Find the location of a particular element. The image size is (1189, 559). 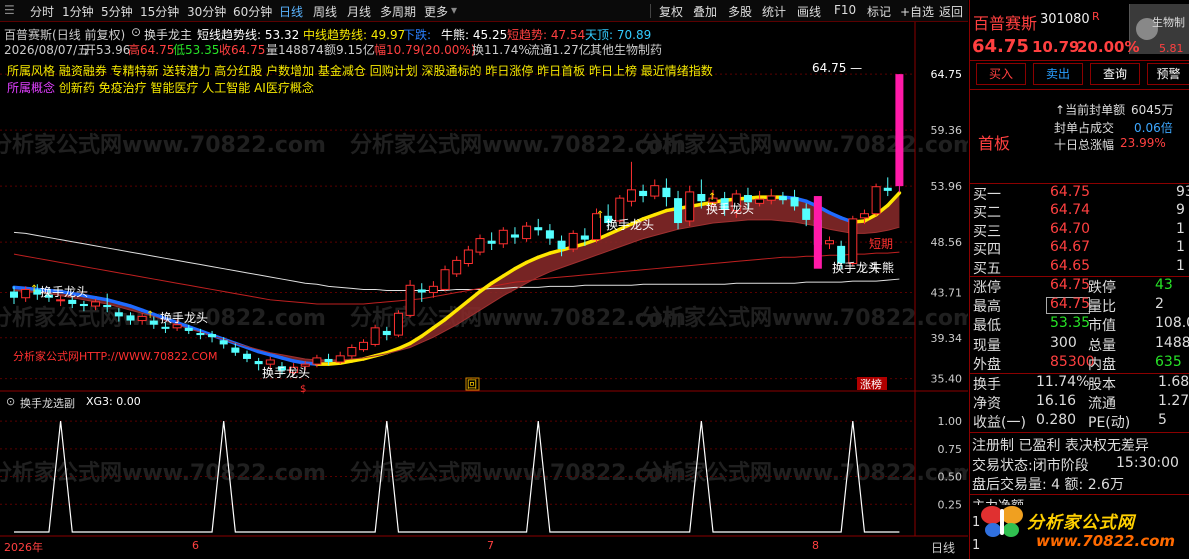

bid-label: 买四 is located at coordinates (987, 250).